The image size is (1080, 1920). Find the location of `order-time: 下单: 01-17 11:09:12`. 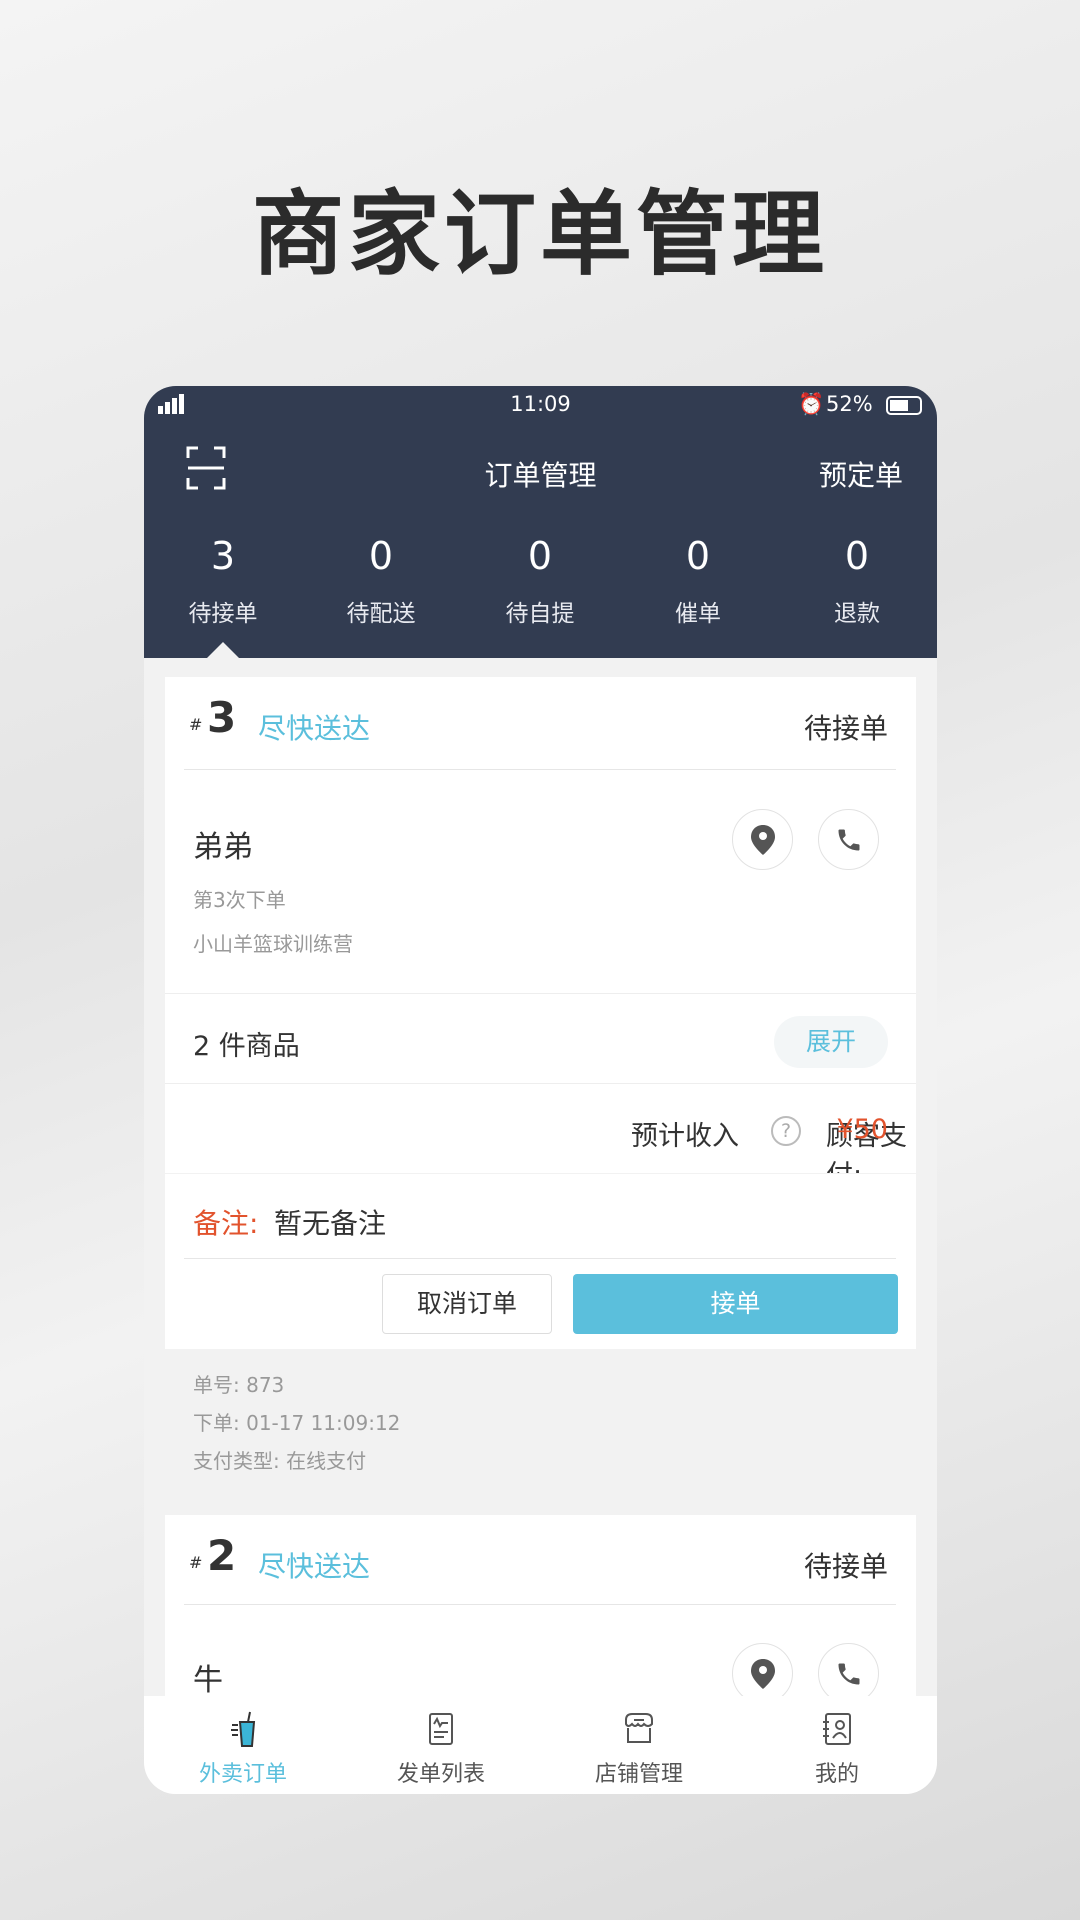

order-time: 下单: 01-17 11:09:12 is located at coordinates (297, 1423).